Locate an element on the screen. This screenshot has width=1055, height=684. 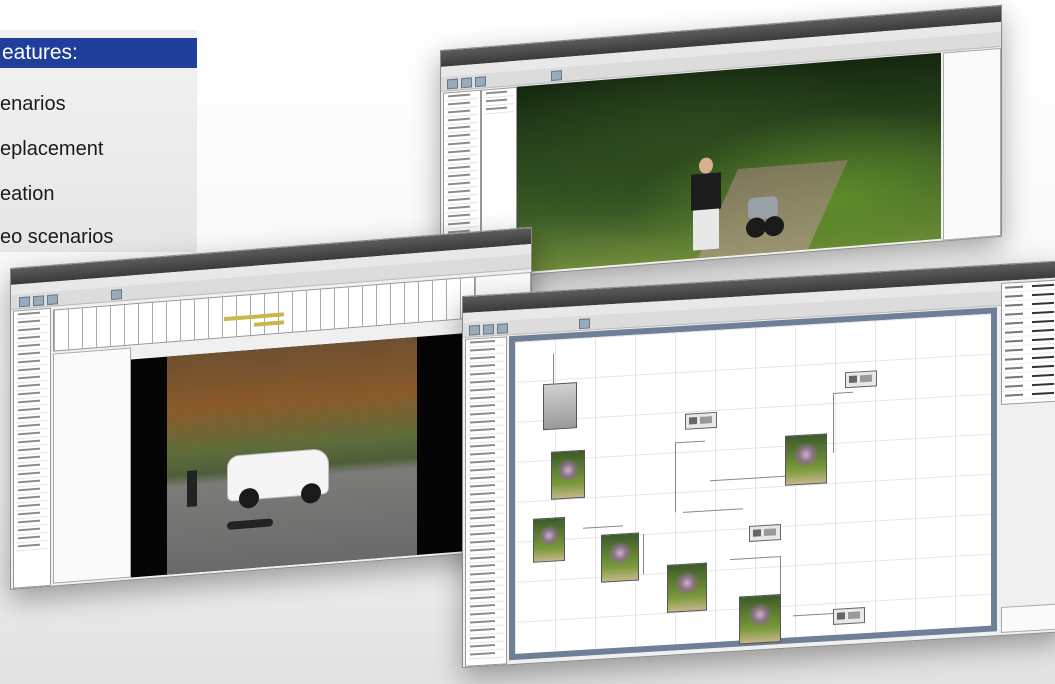
motorcycle is located at coordinates (764, 213).